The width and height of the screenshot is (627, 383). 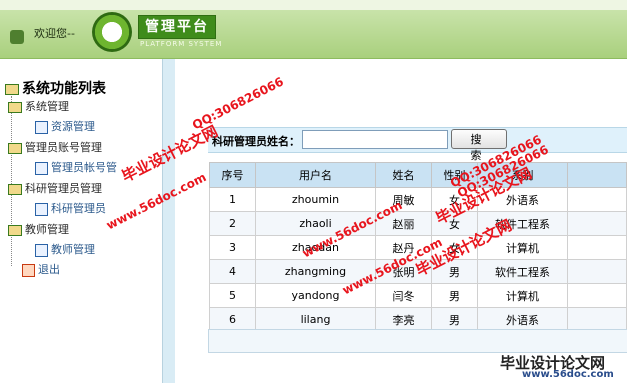 I want to click on sidebar-item-label: 管理员账号管理, so click(x=63, y=147).